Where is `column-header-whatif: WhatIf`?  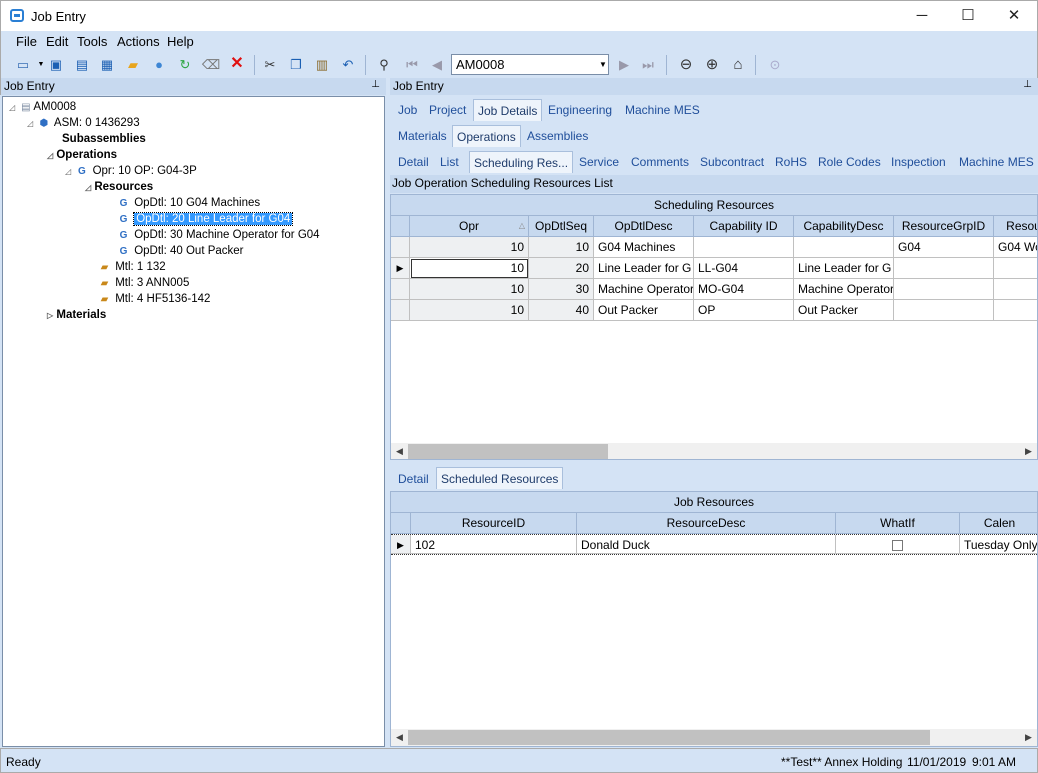
column-header-whatif: WhatIf is located at coordinates (898, 523).